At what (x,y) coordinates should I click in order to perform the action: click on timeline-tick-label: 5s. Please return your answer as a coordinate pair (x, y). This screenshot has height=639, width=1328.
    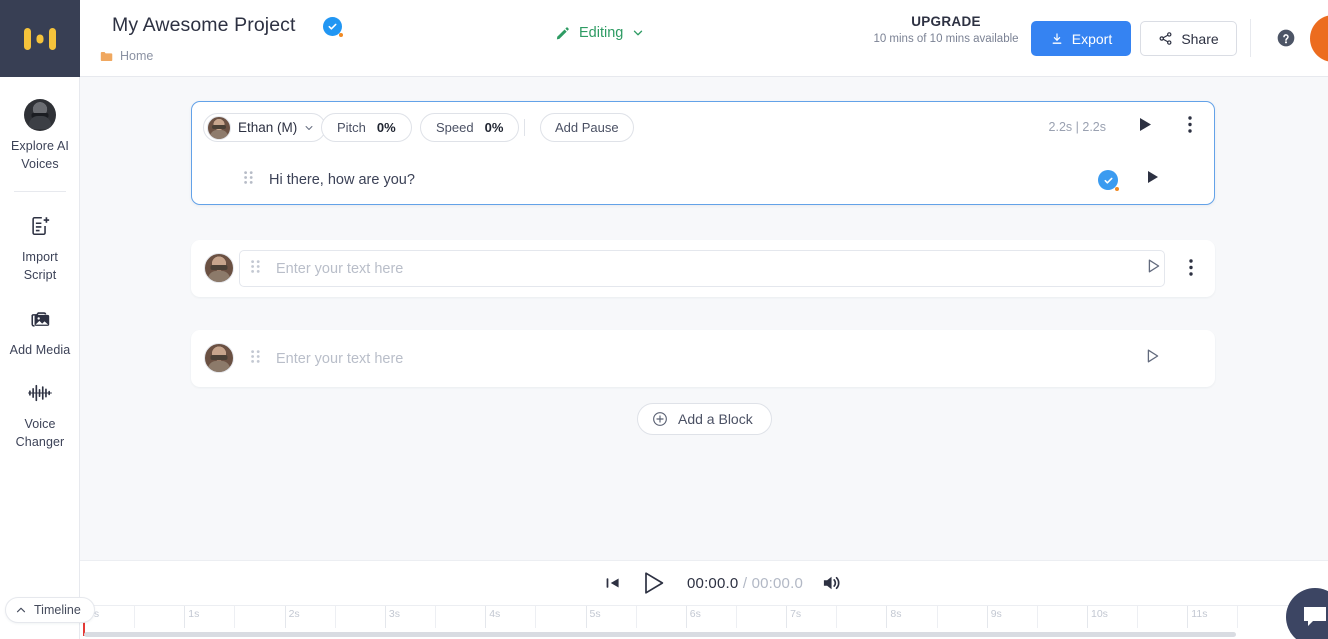
    Looking at the image, I should click on (595, 614).